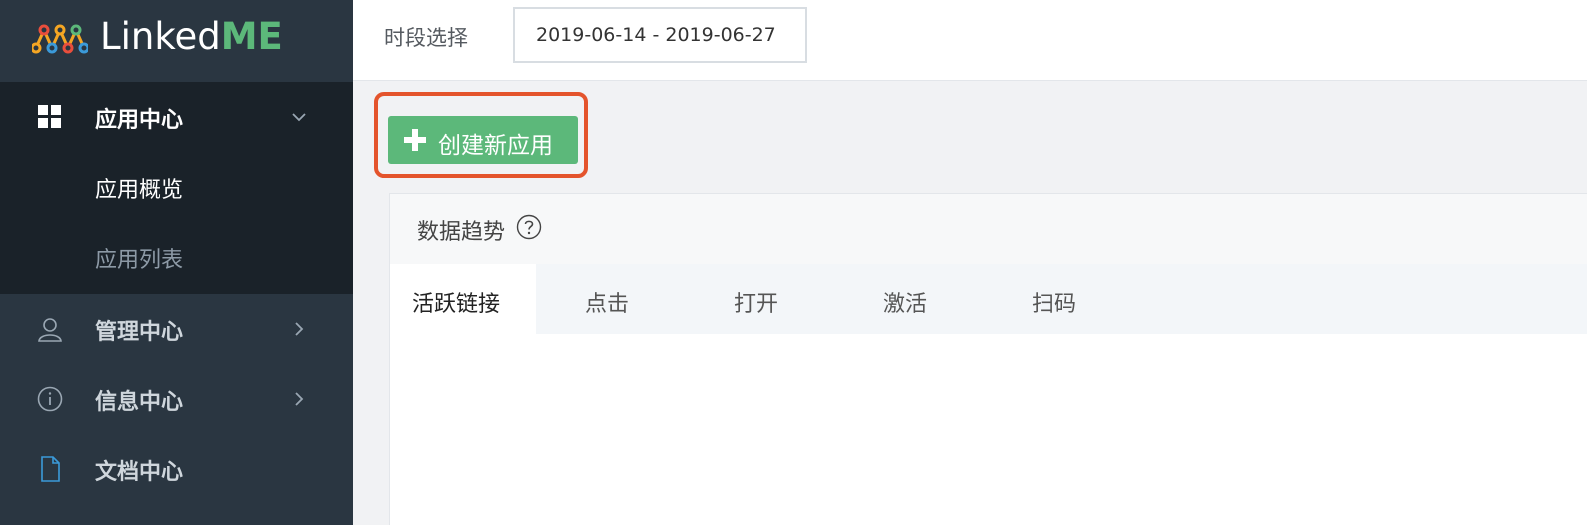 This screenshot has height=525, width=1587. Describe the element at coordinates (299, 117) in the screenshot. I see `chevron-down-icon` at that location.